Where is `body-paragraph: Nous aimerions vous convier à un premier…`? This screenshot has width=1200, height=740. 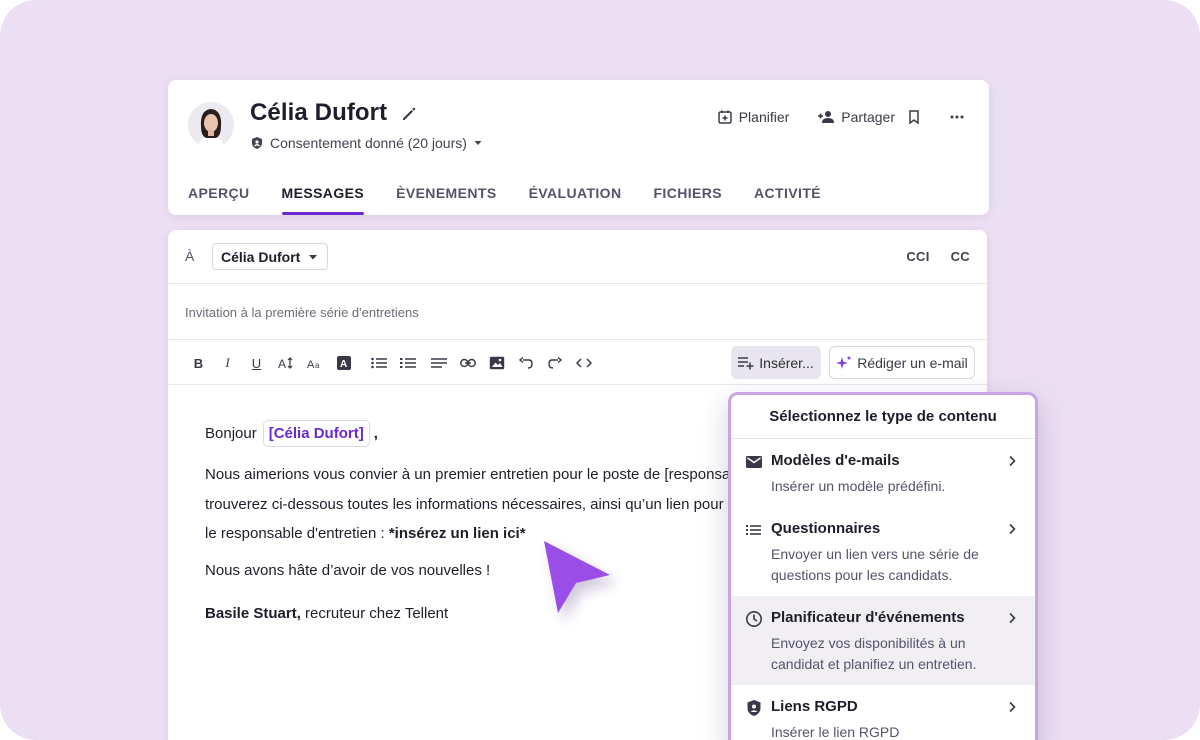 body-paragraph: Nous aimerions vous convier à un premier… is located at coordinates (485, 510).